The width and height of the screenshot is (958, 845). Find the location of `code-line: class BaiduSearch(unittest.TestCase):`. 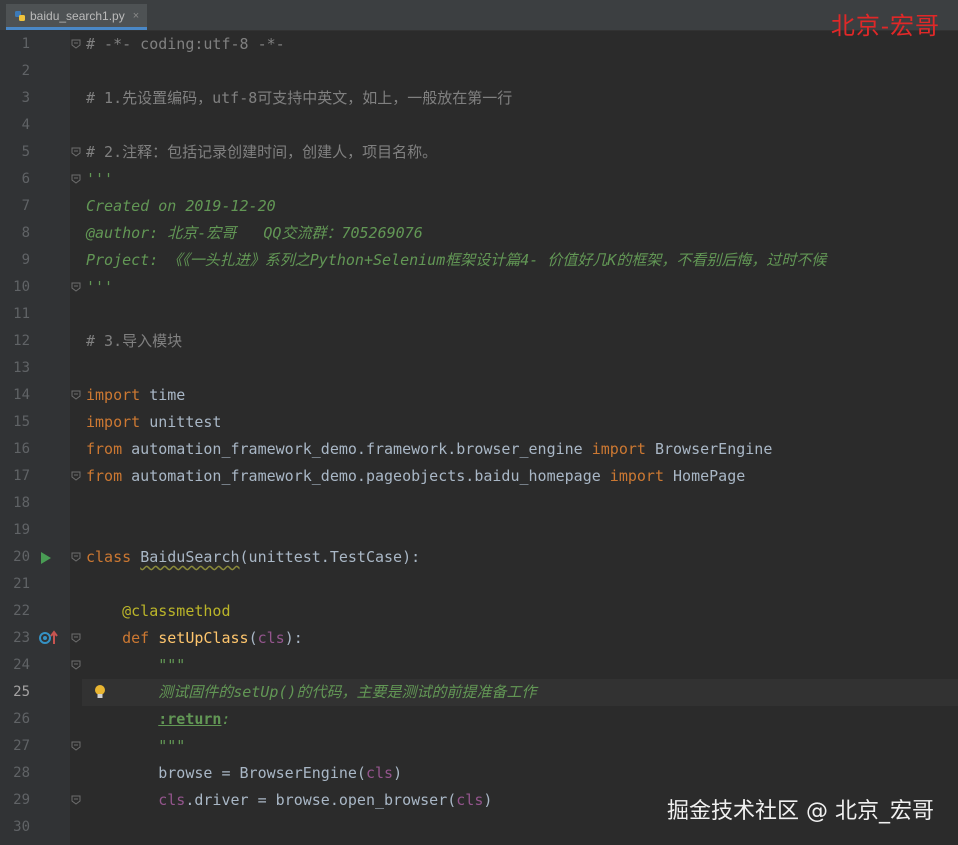

code-line: class BaiduSearch(unittest.TestCase): is located at coordinates (251, 557).